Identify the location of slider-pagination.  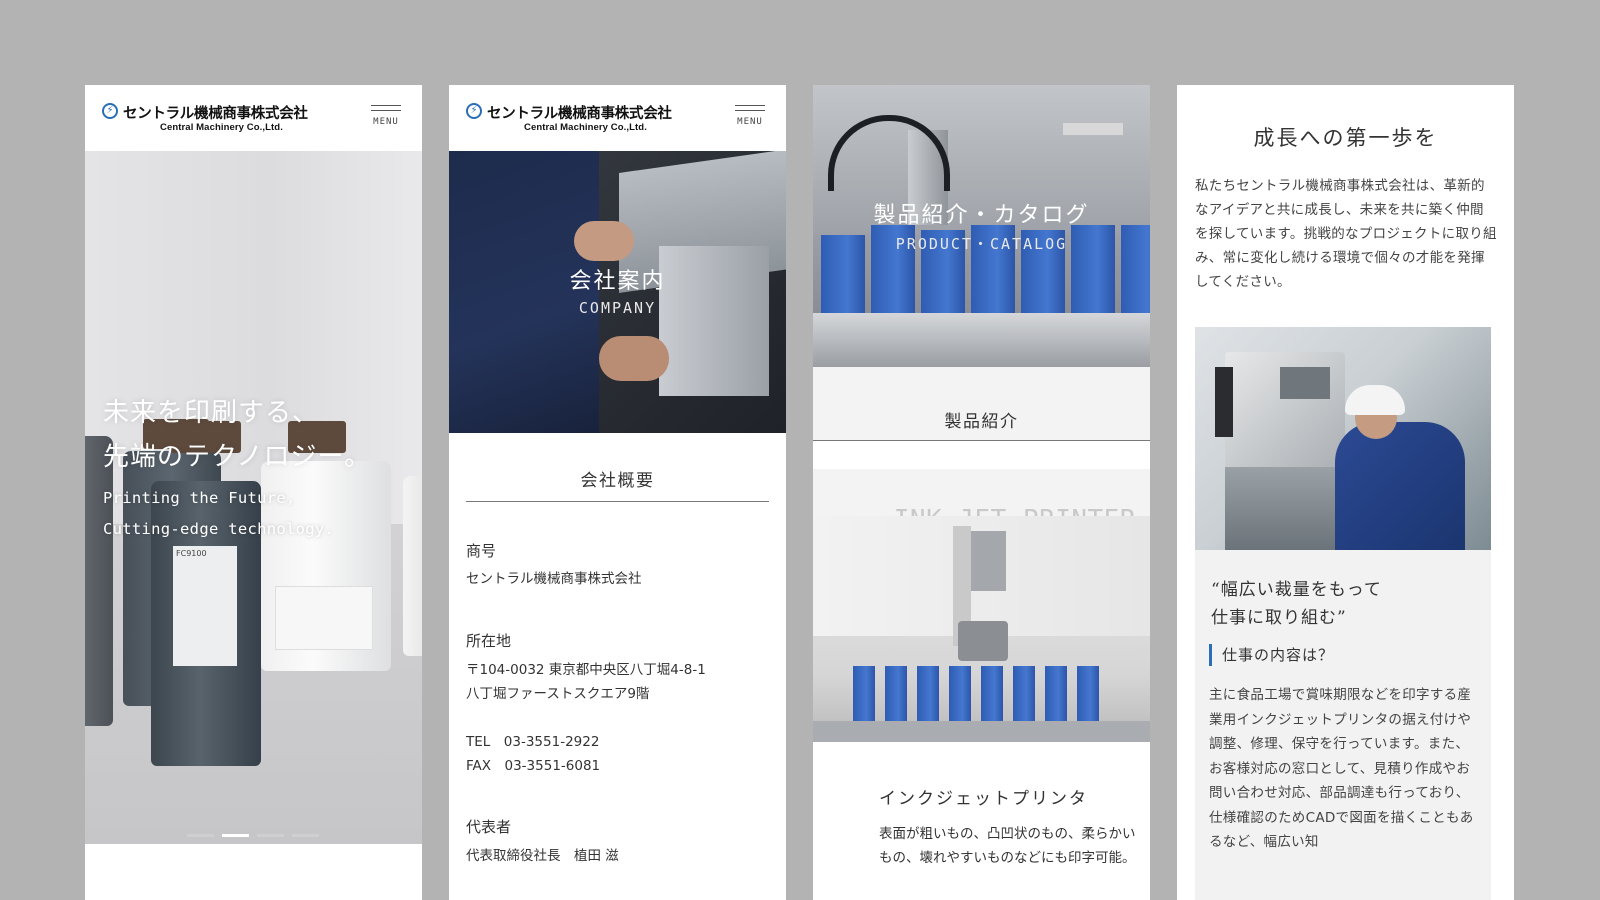
(257, 831).